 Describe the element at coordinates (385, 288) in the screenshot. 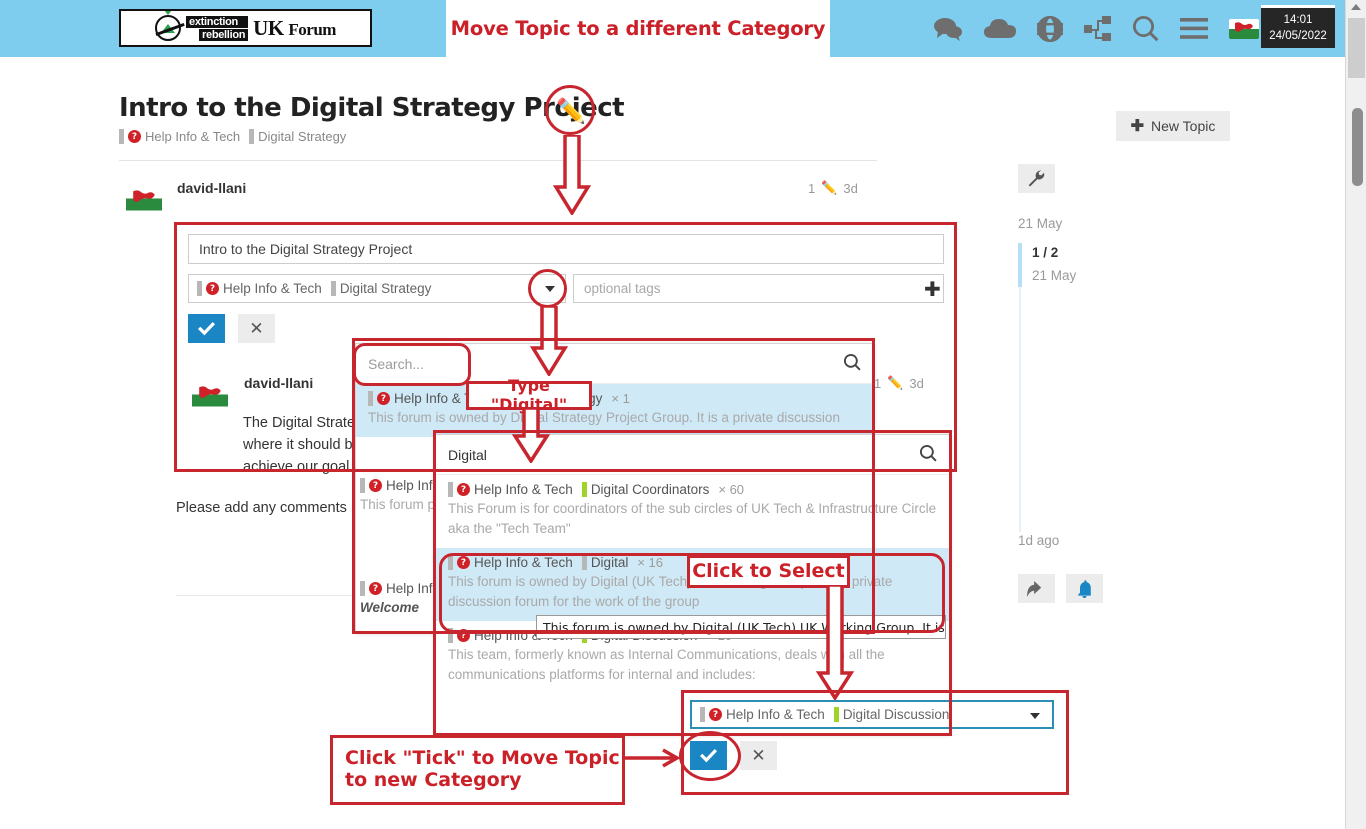

I see `category-child-label: Digital Strategy` at that location.